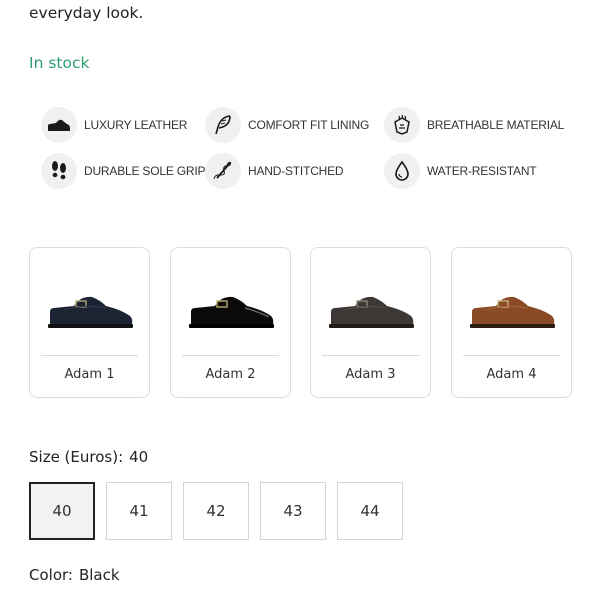 This screenshot has height=597, width=600. Describe the element at coordinates (402, 171) in the screenshot. I see `water-drop-icon` at that location.